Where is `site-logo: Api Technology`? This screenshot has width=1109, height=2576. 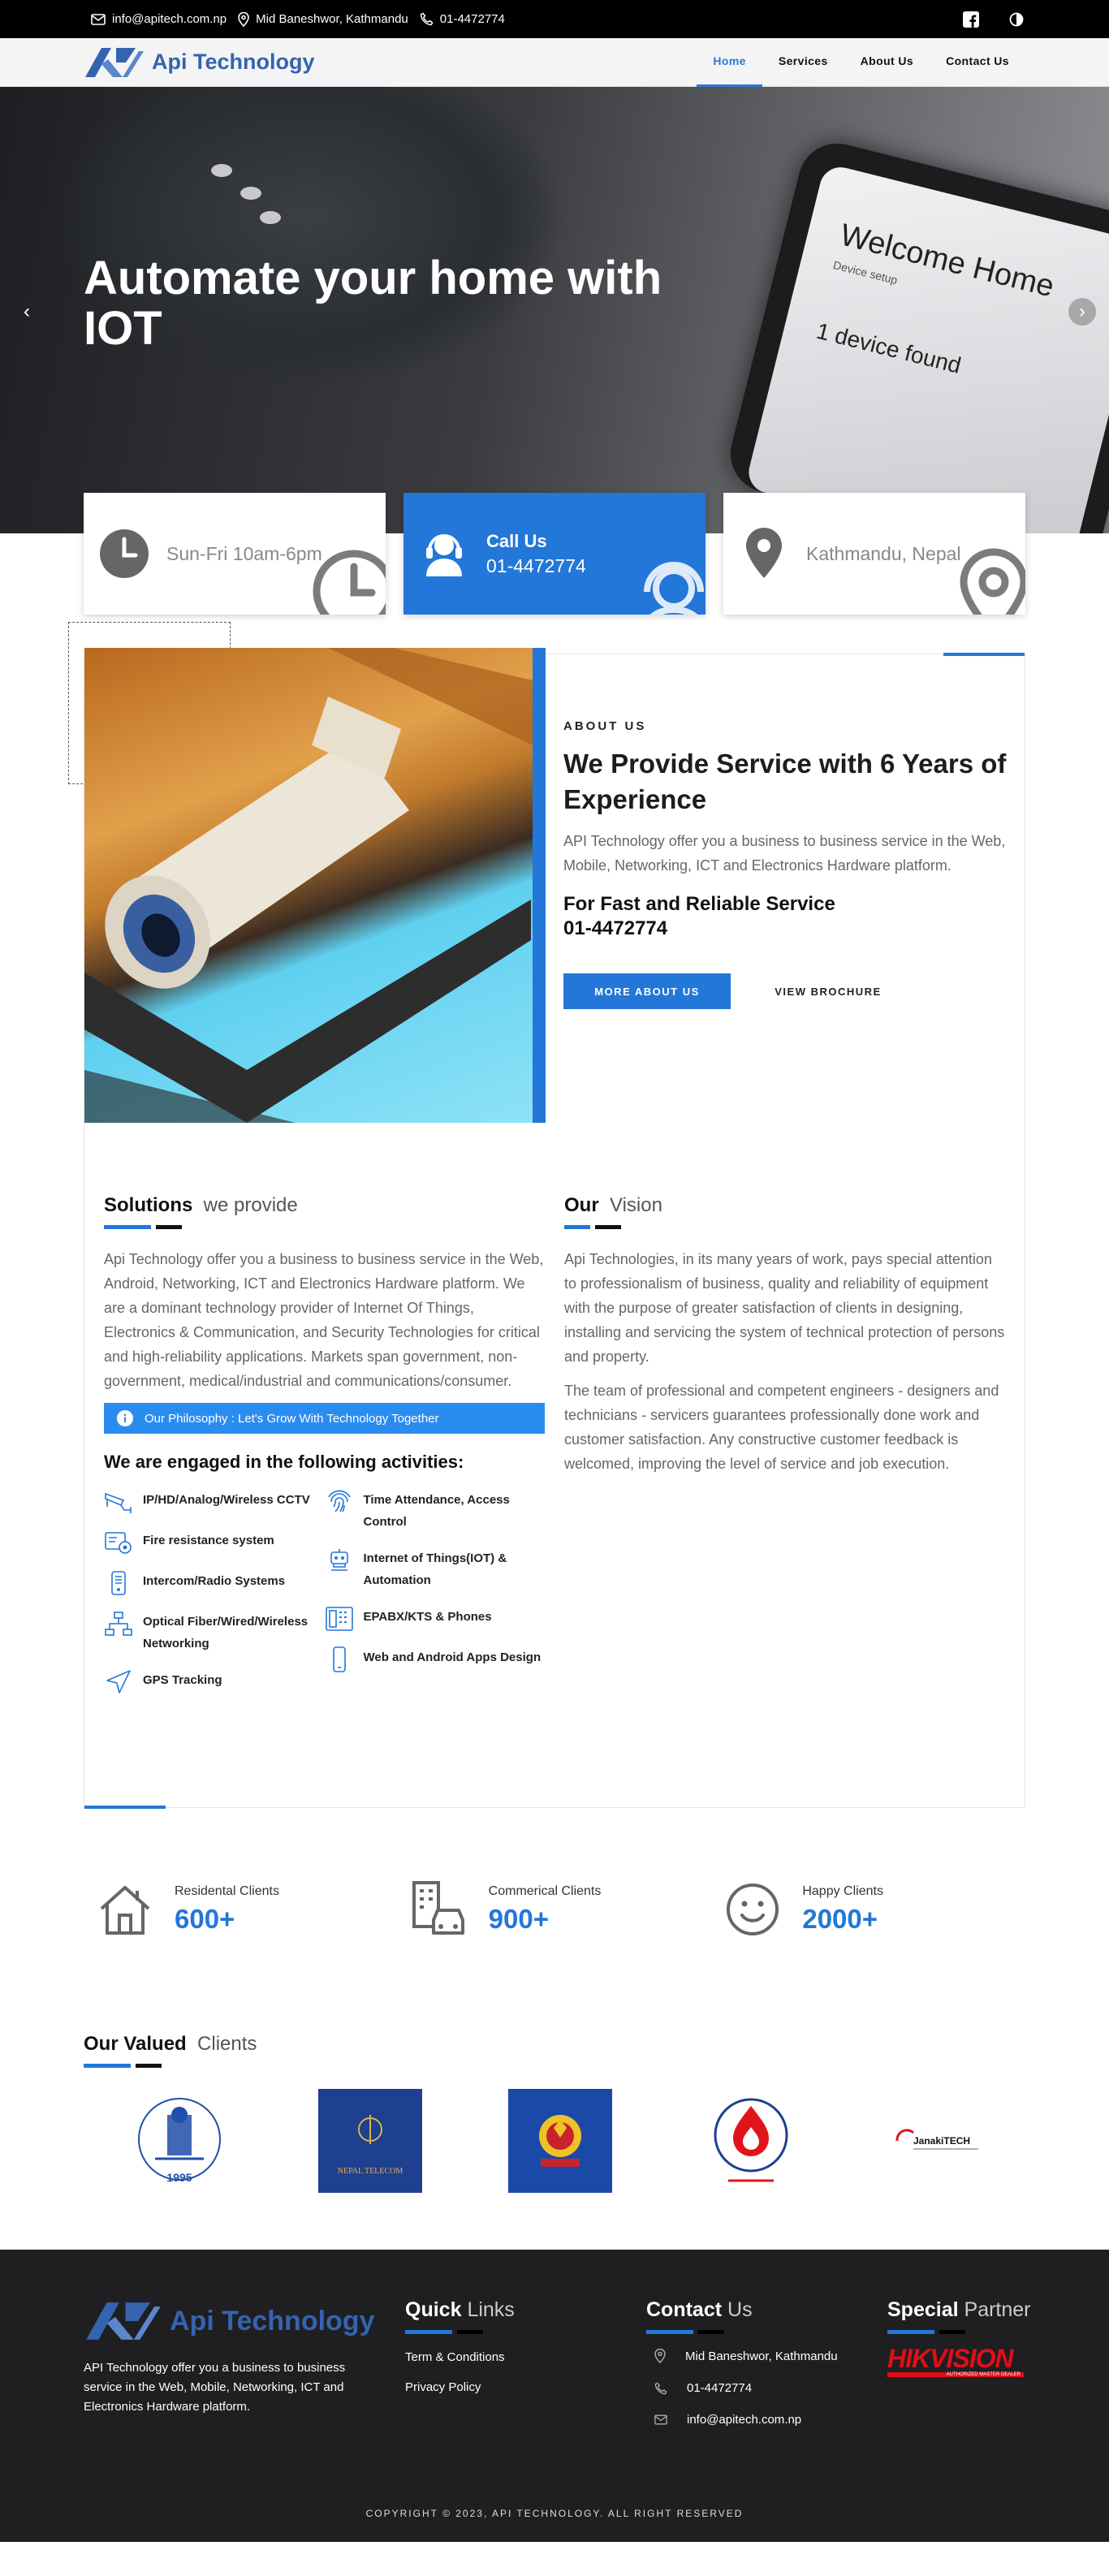 site-logo: Api Technology is located at coordinates (199, 62).